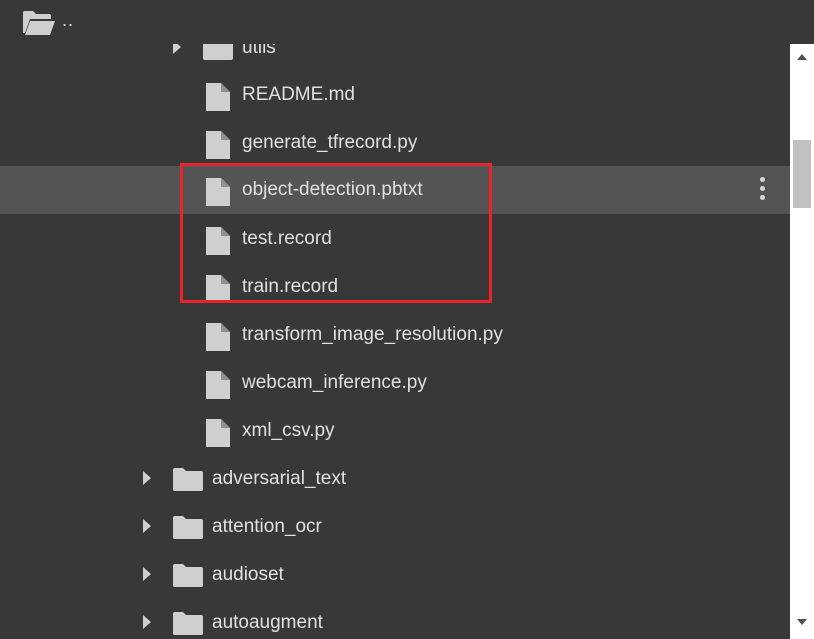  I want to click on tree-row-autoaugment: autoaugment, so click(395, 619).